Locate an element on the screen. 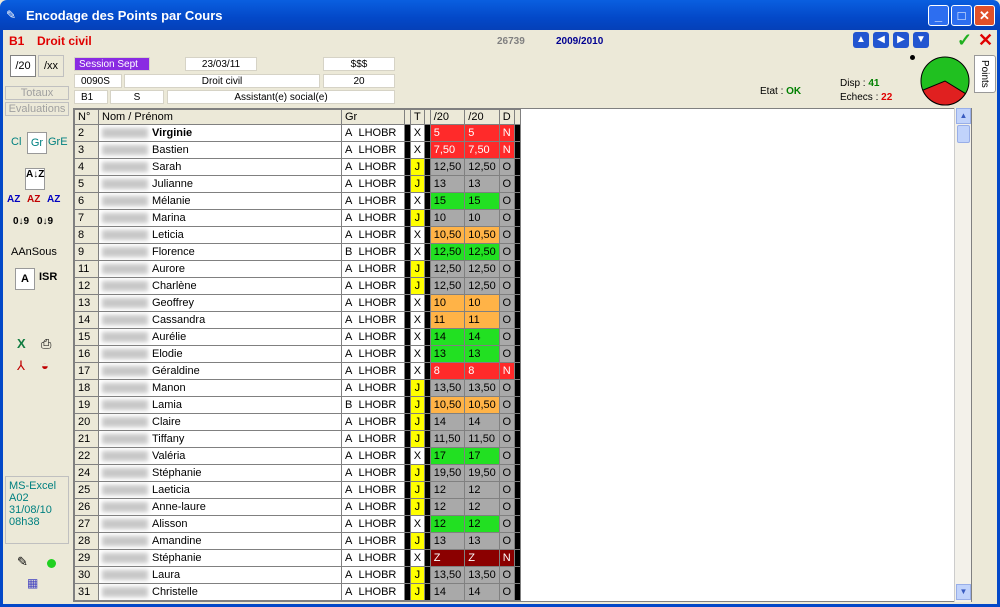 This screenshot has height=607, width=1000. gre-button: GrE is located at coordinates (58, 142).